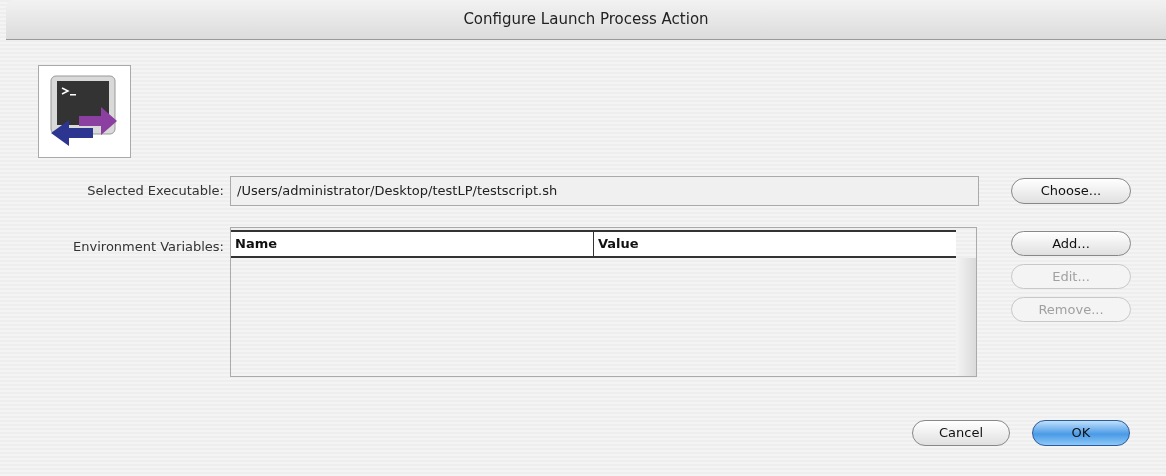  Describe the element at coordinates (604, 191) in the screenshot. I see `path-field: /Users/administrator/Desktop/testLP/testscript.sh` at that location.